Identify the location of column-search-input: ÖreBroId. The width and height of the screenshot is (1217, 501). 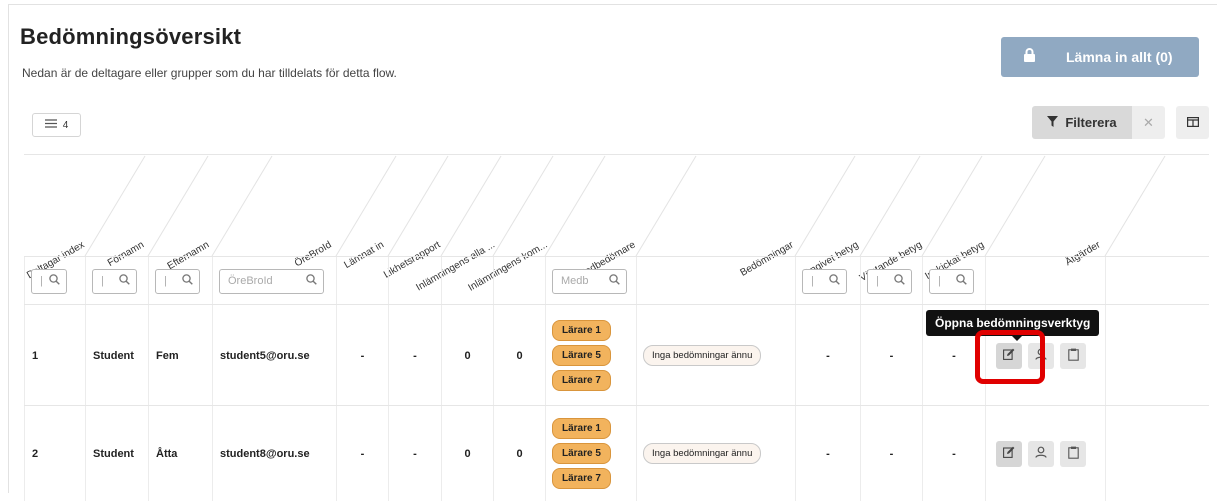
(271, 281).